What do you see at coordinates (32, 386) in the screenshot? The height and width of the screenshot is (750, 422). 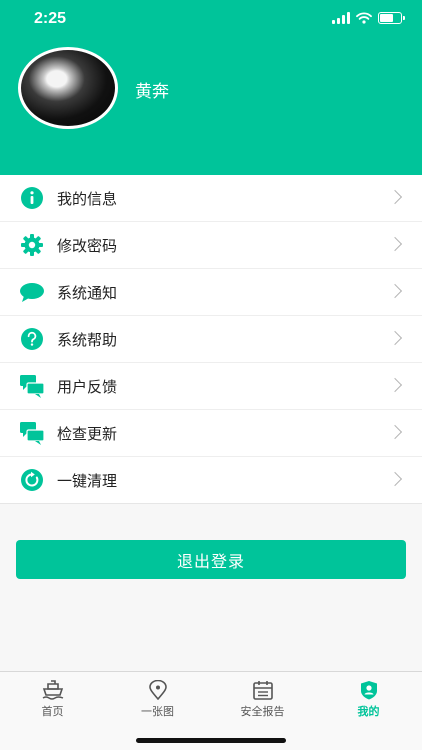 I see `feedback-icon` at bounding box center [32, 386].